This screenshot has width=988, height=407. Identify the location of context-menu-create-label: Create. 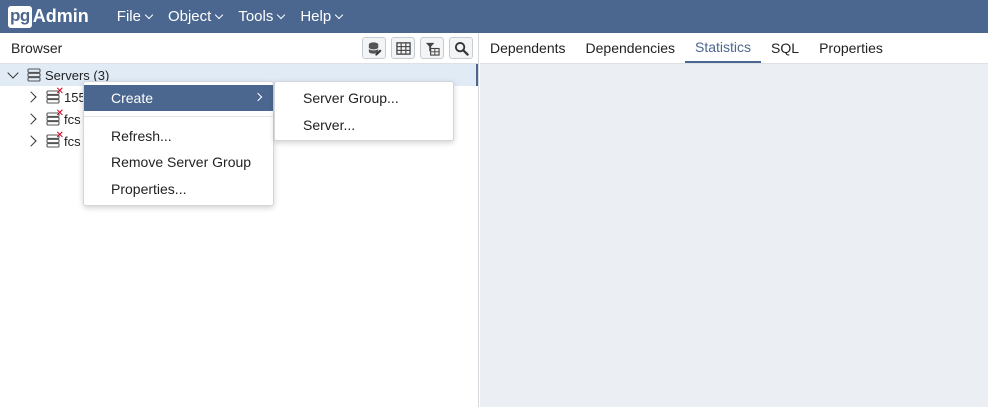
(132, 98).